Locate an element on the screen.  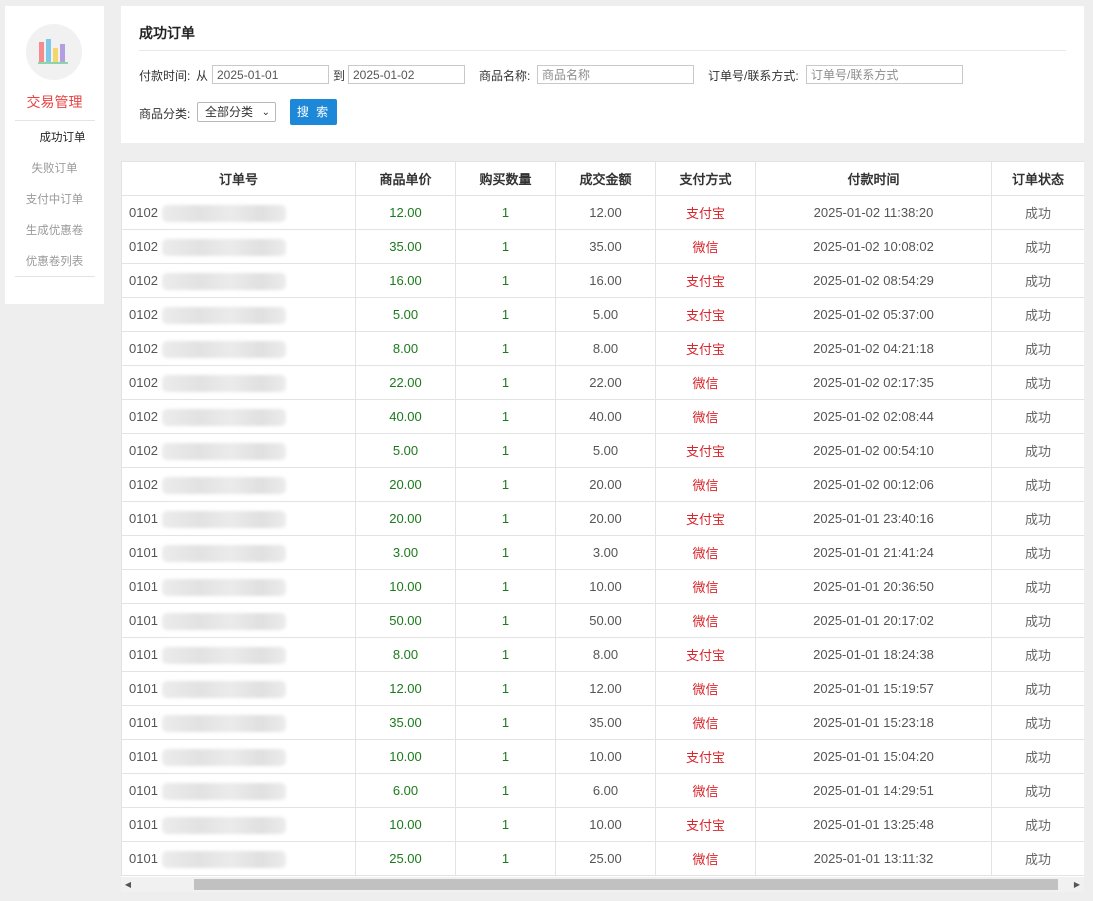
sidebar-item-coupon-list: 优惠卷列表 is located at coordinates (54, 261).